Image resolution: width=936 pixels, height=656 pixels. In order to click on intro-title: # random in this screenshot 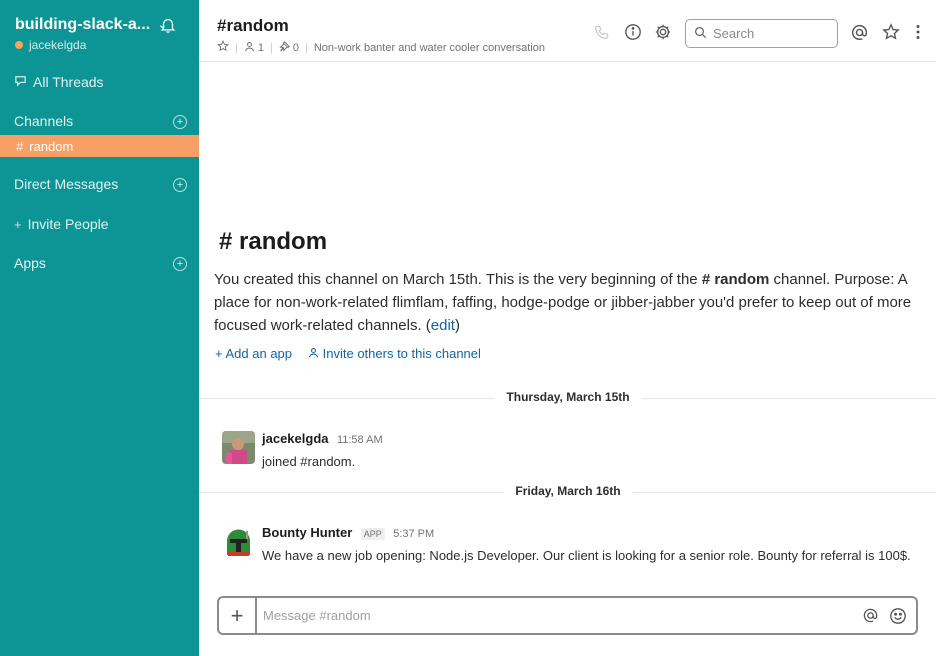, I will do `click(273, 242)`.